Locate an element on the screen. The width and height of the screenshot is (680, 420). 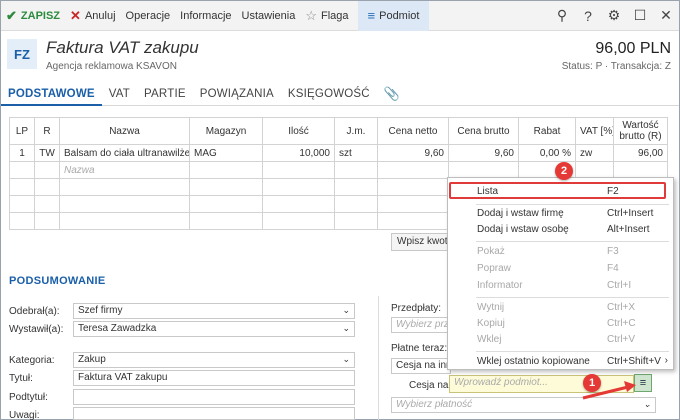
step-badge-1: 1 is located at coordinates (592, 383).